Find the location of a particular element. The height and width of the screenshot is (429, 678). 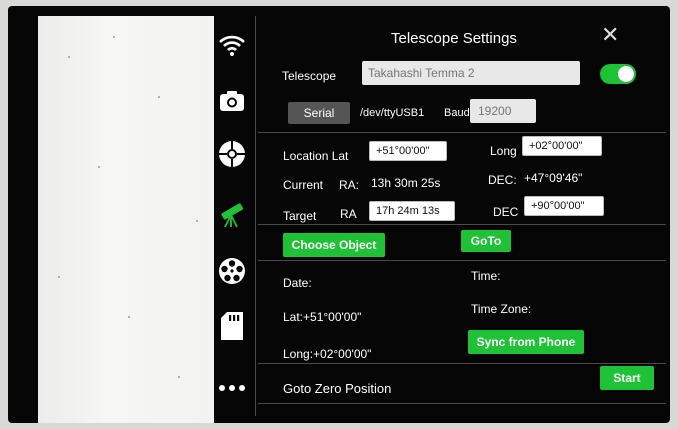

more-icon is located at coordinates (232, 388).